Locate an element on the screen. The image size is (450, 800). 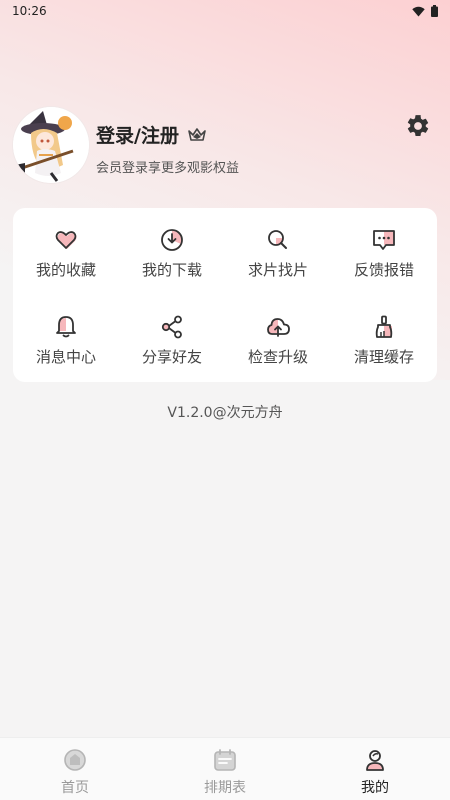
user-icon is located at coordinates (375, 760).